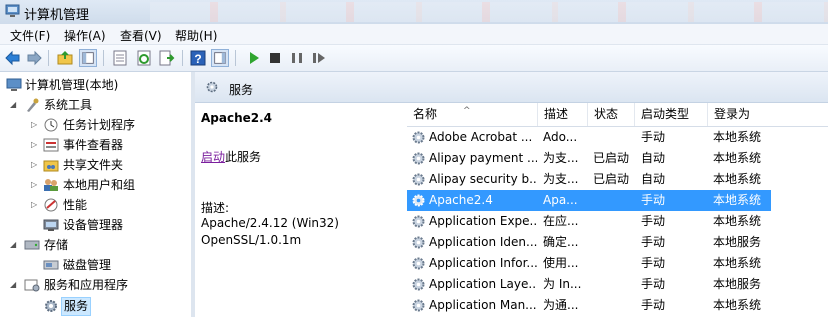 This screenshot has height=317, width=828. Describe the element at coordinates (120, 58) in the screenshot. I see `properties-icon` at that location.